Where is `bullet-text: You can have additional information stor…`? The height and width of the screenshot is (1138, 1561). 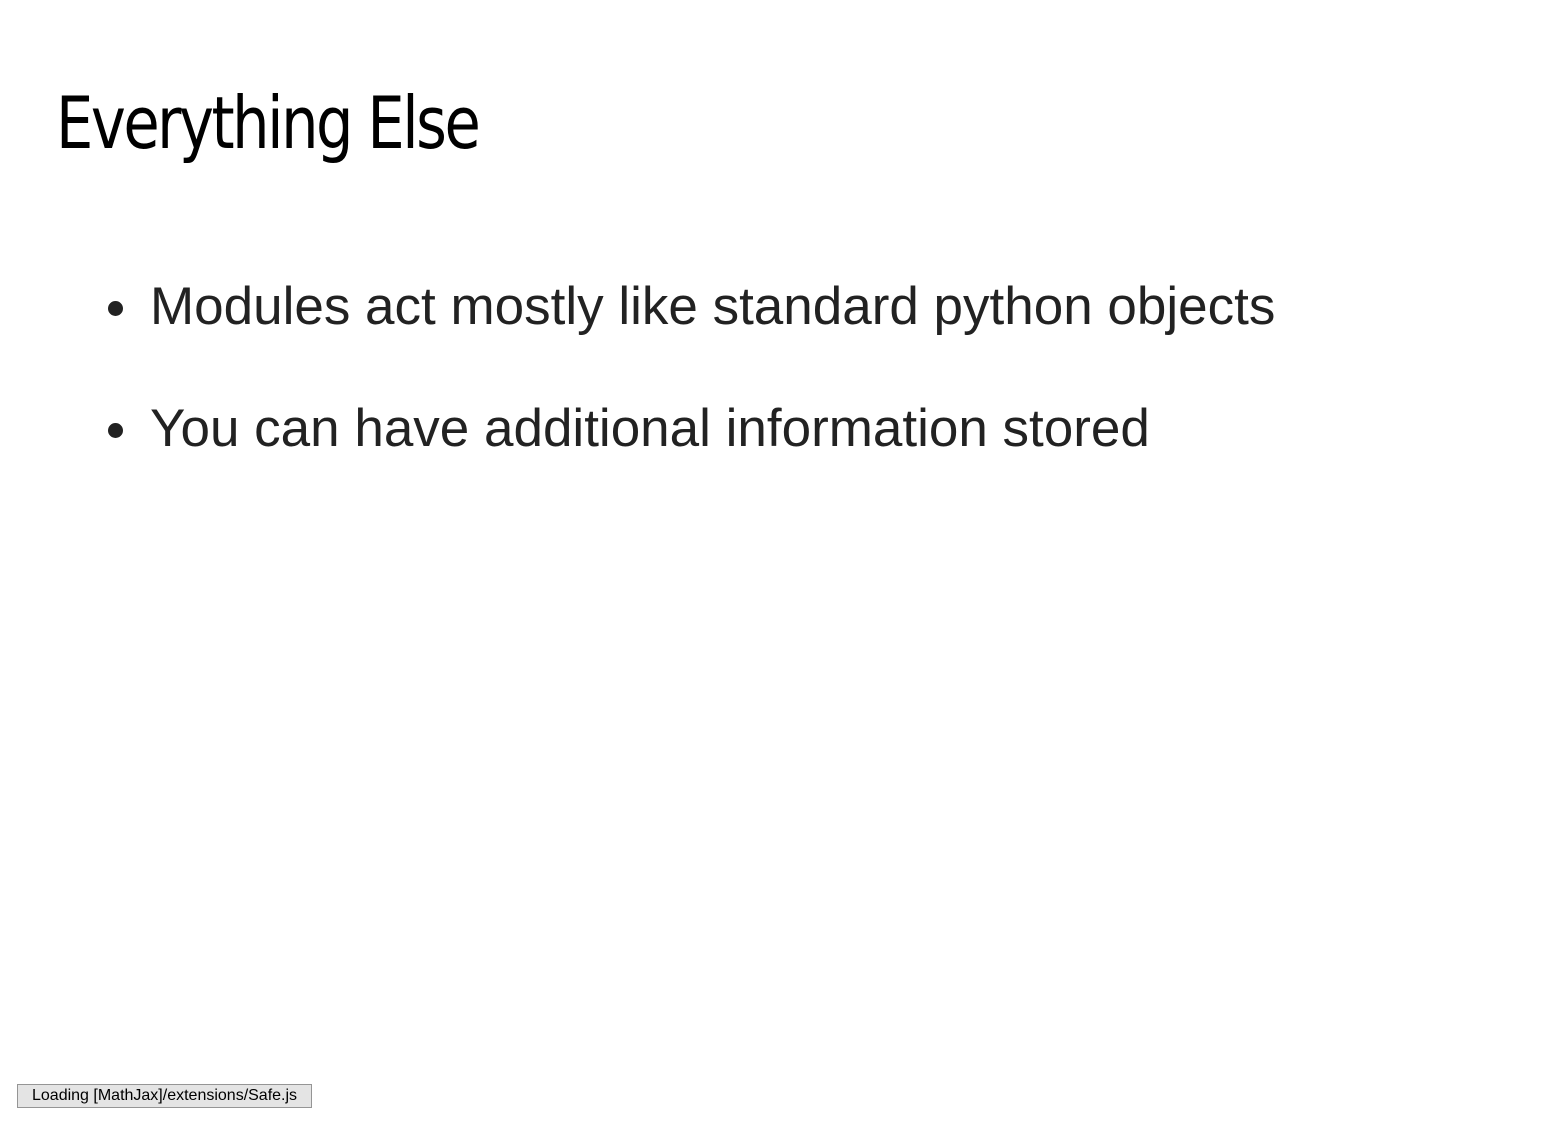 bullet-text: You can have additional information stor… is located at coordinates (650, 428).